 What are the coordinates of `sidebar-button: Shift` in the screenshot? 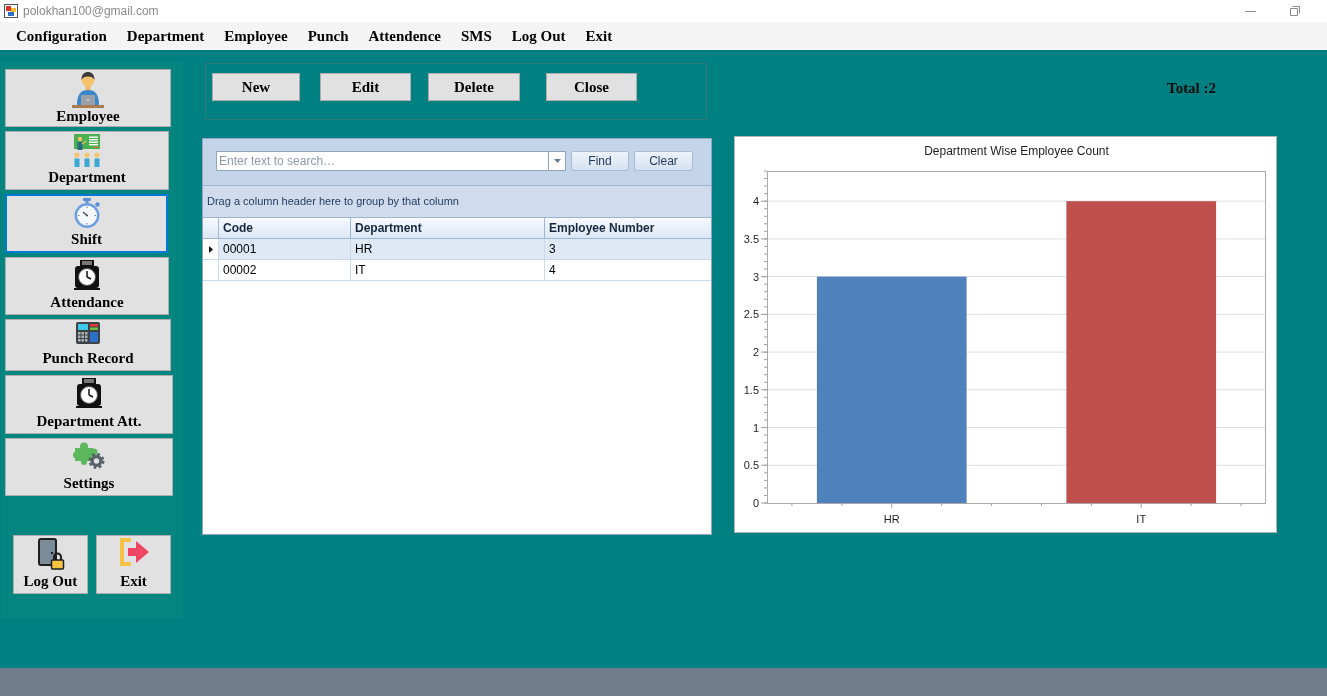 It's located at (86, 223).